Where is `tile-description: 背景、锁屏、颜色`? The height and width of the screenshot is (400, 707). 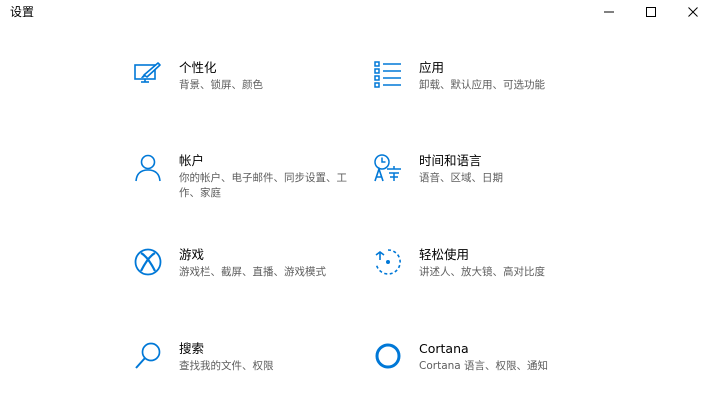
tile-description: 背景、锁屏、颜色 is located at coordinates (221, 85).